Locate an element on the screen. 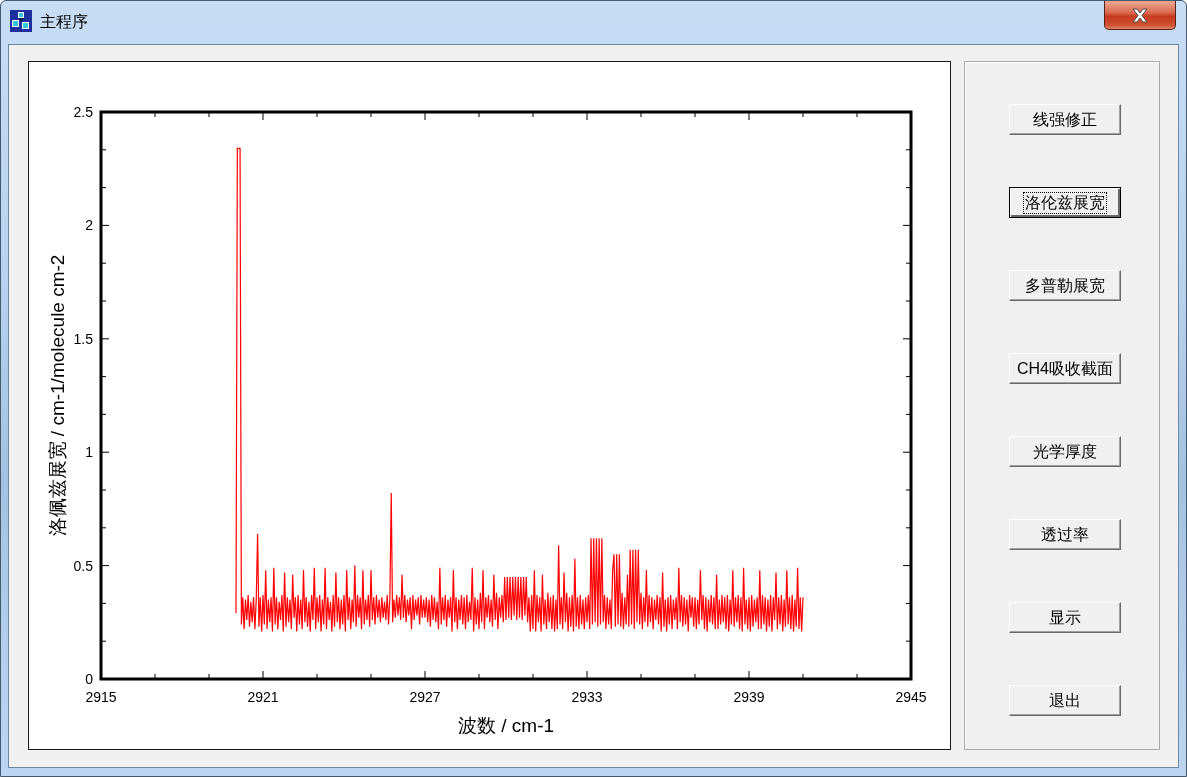 Image resolution: width=1187 pixels, height=777 pixels. cubes-icon is located at coordinates (21, 21).